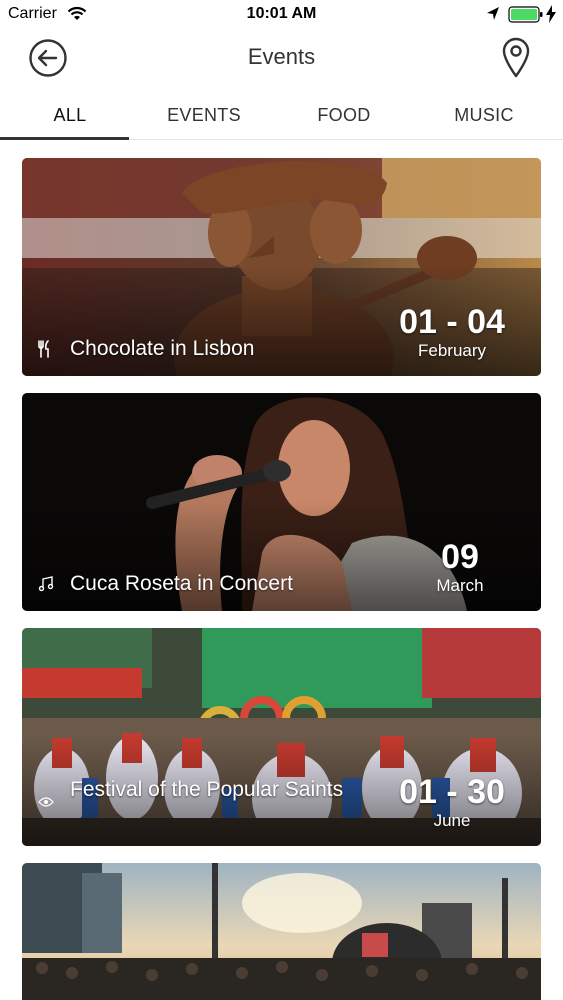 The image size is (563, 1000). Describe the element at coordinates (344, 117) in the screenshot. I see `tab-food: FOOD` at that location.